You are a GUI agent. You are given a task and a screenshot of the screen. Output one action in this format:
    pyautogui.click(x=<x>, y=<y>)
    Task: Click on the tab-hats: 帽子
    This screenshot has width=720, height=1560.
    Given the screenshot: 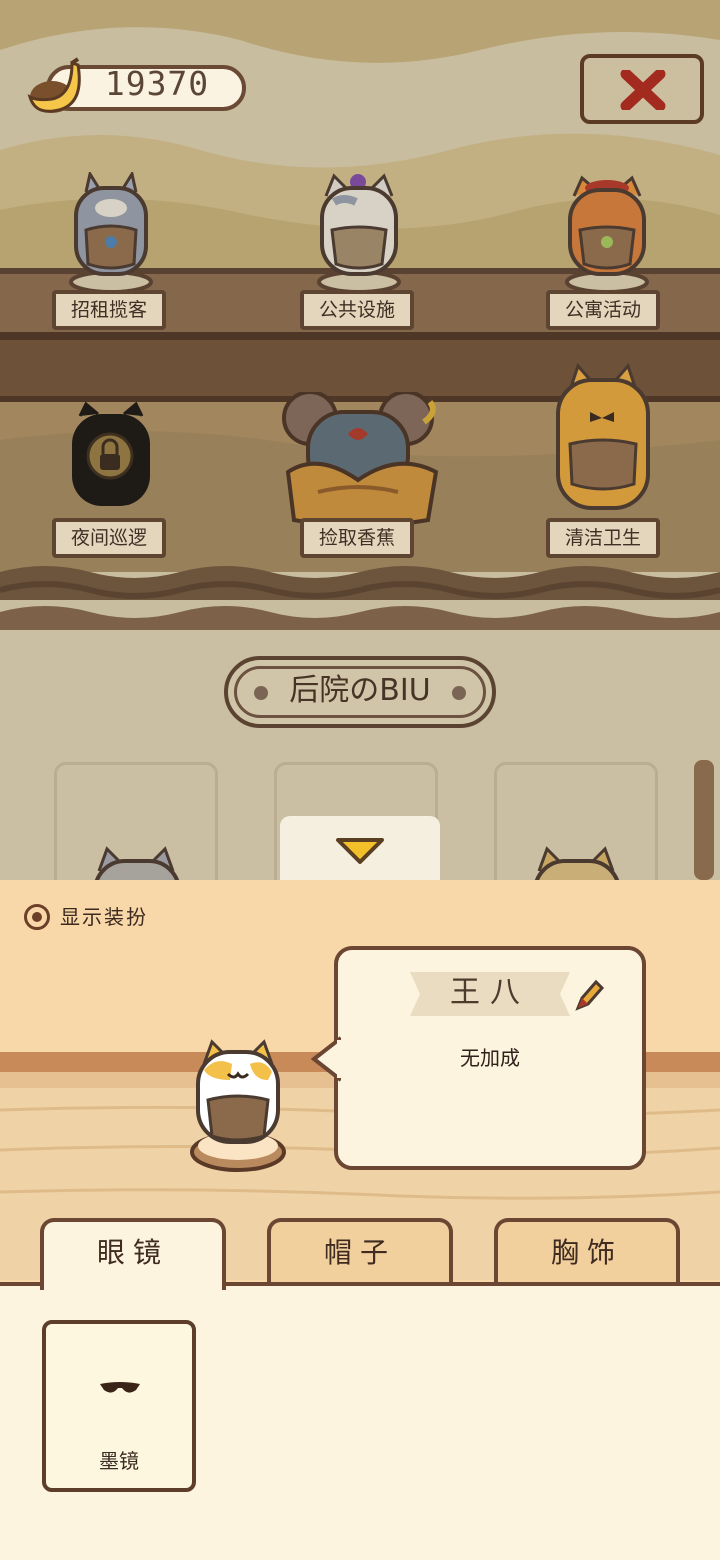 What is the action you would take?
    pyautogui.click(x=360, y=1251)
    